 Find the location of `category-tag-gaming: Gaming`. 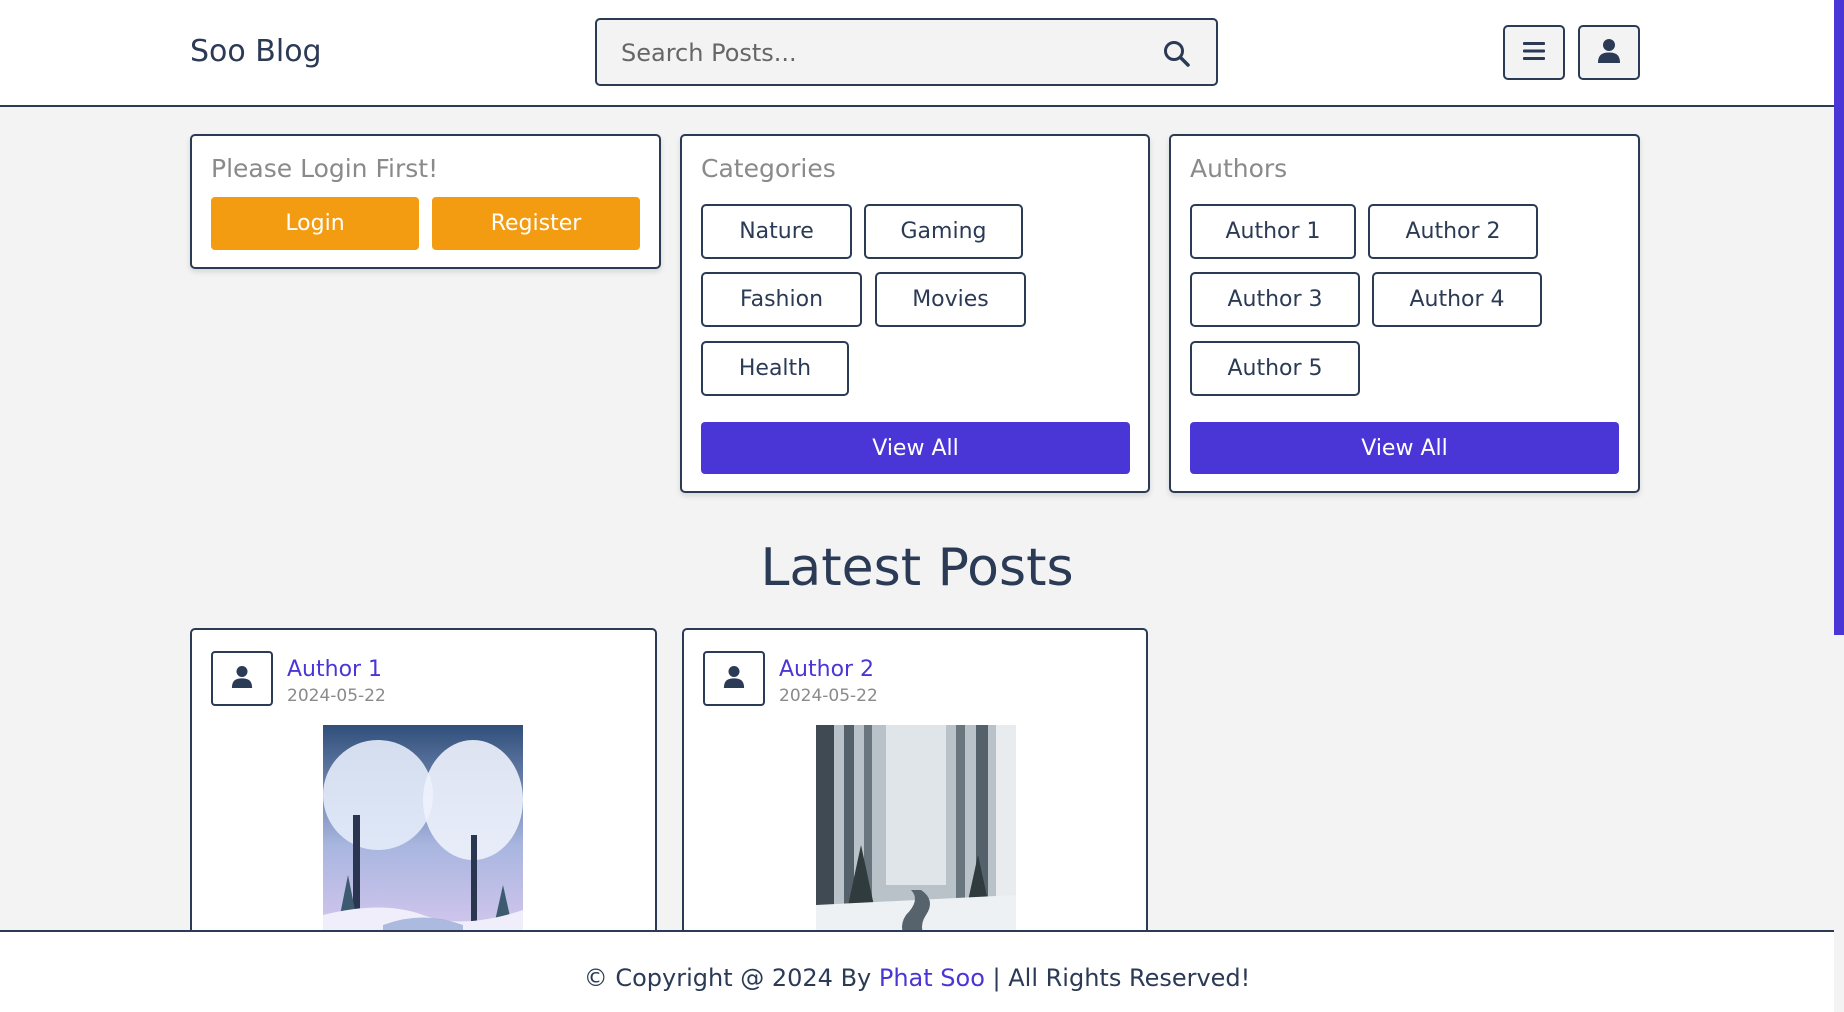

category-tag-gaming: Gaming is located at coordinates (943, 231).